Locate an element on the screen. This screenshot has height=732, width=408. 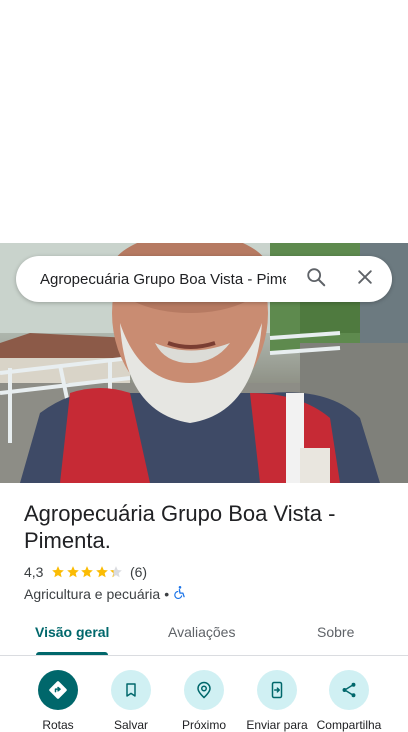
review-count: (6) is located at coordinates (138, 572).